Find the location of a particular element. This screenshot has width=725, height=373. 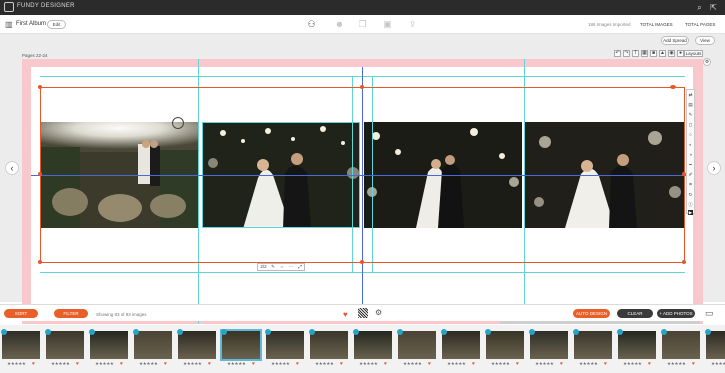

cover-icon: ■ is located at coordinates (653, 53).